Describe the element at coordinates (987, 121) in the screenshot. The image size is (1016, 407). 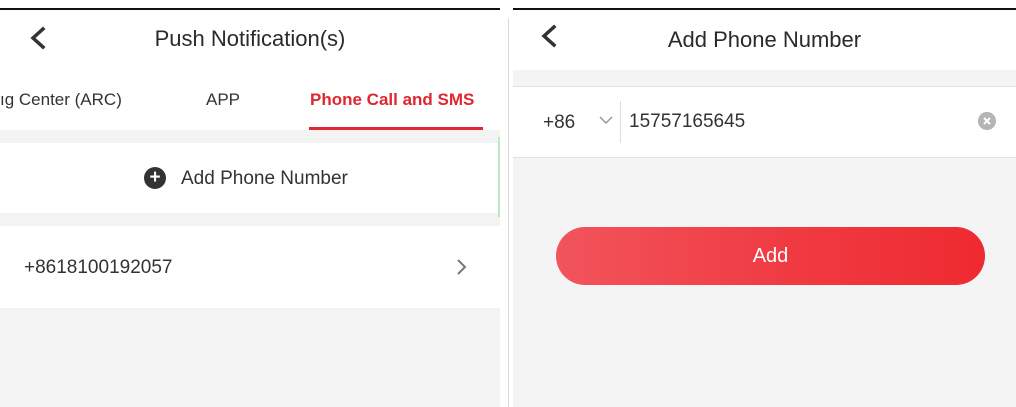
I see `clear-circle-icon` at that location.